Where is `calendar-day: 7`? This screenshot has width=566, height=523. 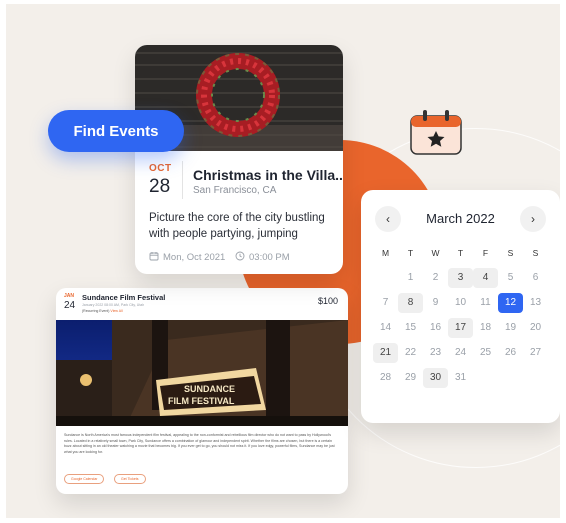 calendar-day: 7 is located at coordinates (385, 303).